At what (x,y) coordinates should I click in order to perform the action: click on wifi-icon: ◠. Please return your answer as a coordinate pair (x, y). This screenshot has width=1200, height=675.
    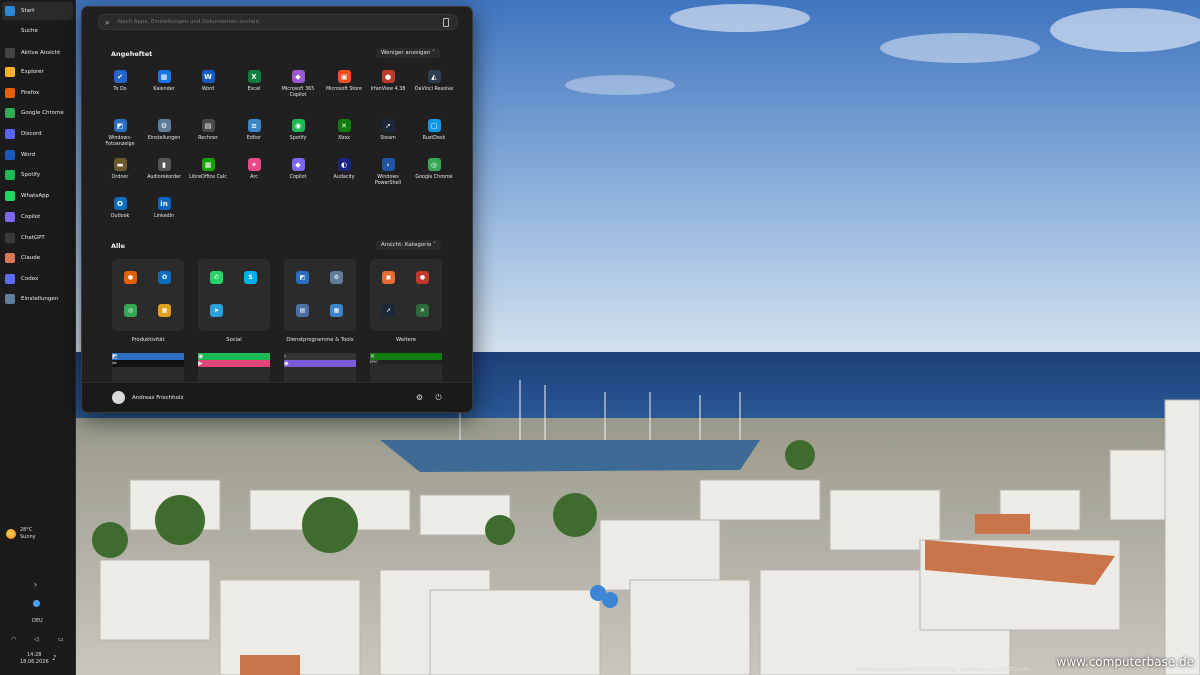
    Looking at the image, I should click on (13, 639).